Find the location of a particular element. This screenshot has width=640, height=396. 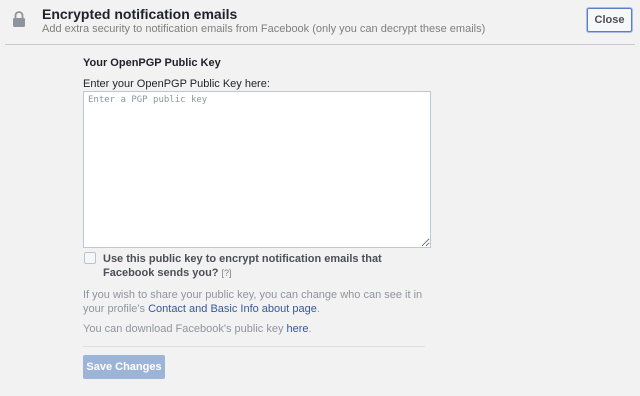

header-divider is located at coordinates (320, 44).